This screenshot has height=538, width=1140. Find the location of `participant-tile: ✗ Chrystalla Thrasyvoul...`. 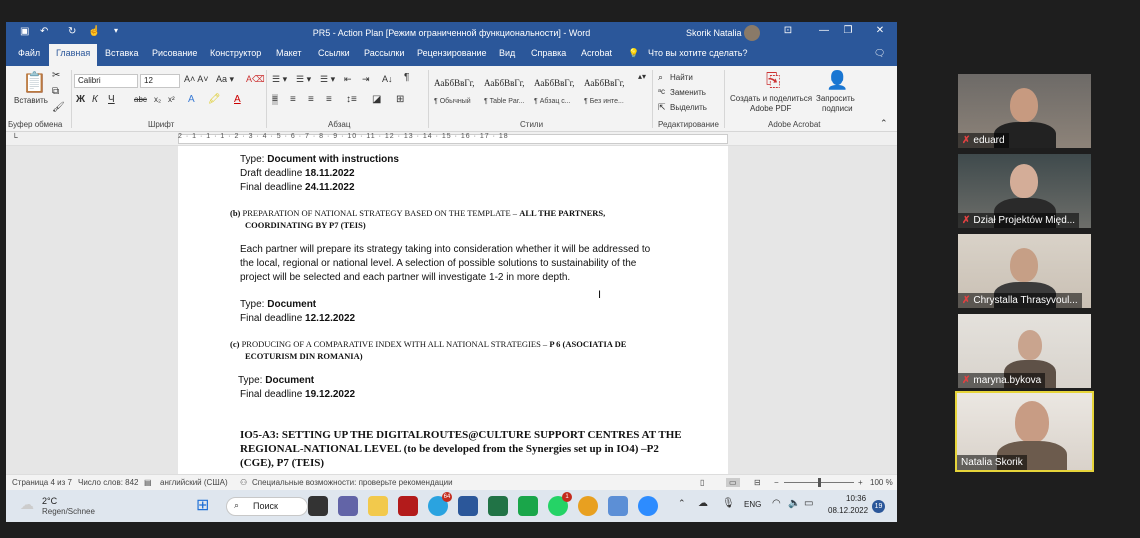

participant-tile: ✗ Chrystalla Thrasyvoul... is located at coordinates (1024, 271).